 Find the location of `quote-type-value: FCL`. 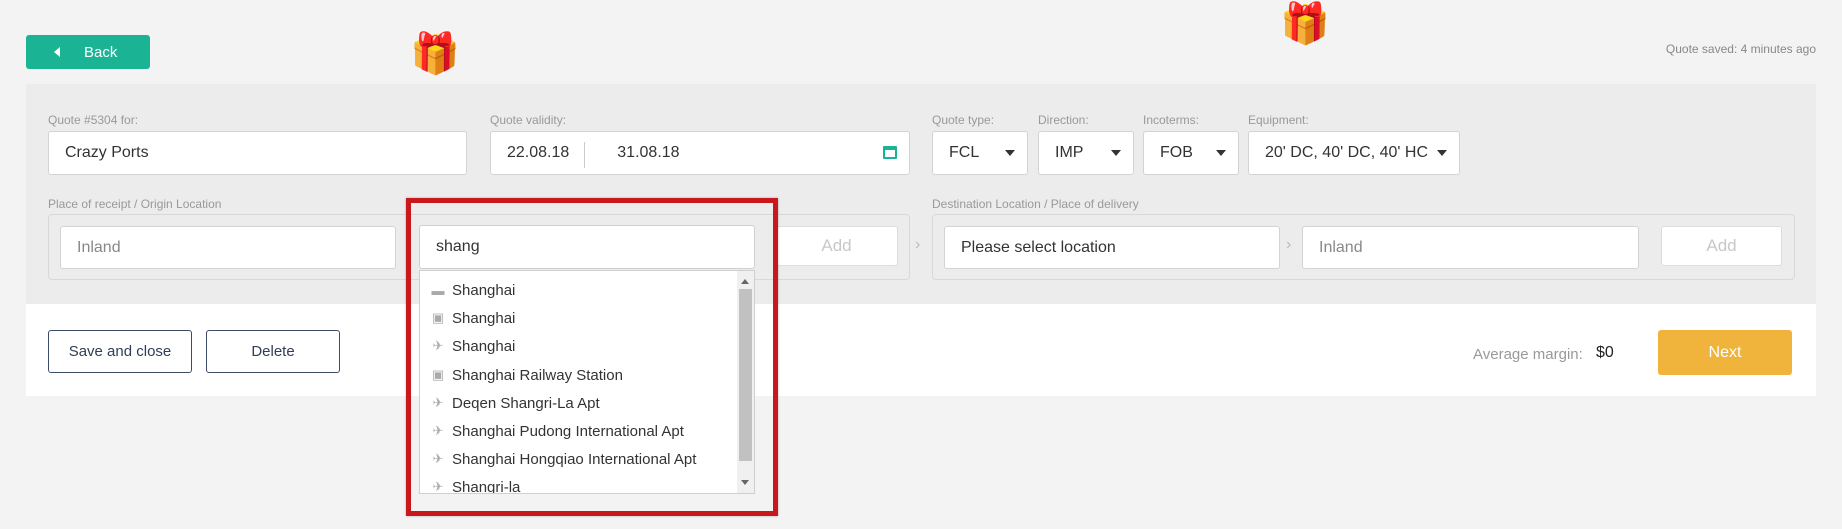

quote-type-value: FCL is located at coordinates (964, 152).